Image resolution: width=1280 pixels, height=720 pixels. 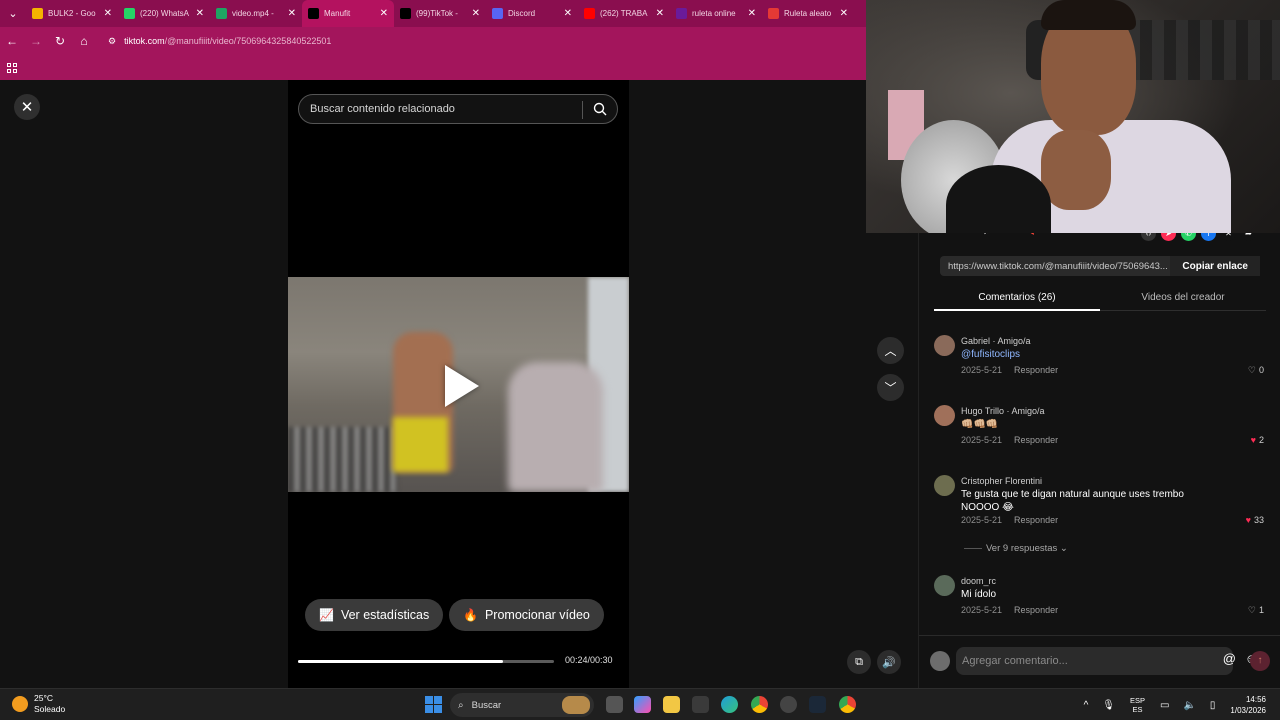 What do you see at coordinates (700, 704) in the screenshot?
I see `store-icon` at bounding box center [700, 704].